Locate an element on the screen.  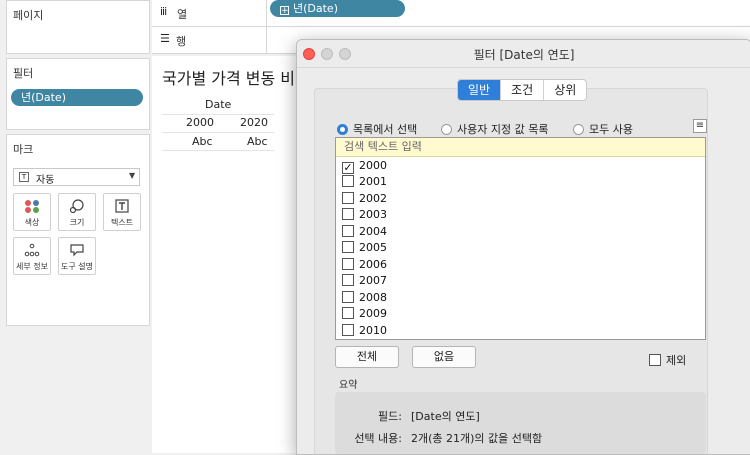
list-item-label: 2004 is located at coordinates (373, 231).